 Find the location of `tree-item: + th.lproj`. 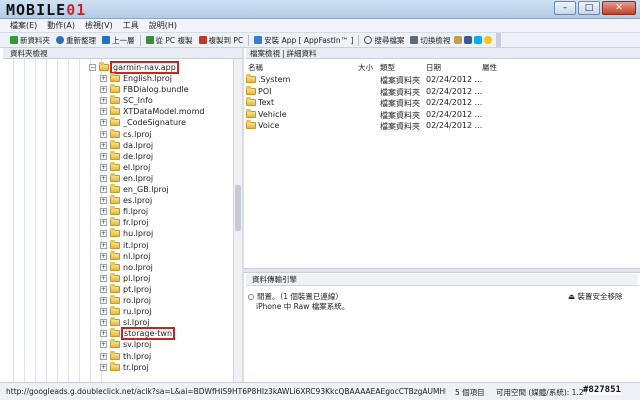

tree-item: + th.lproj is located at coordinates (125, 356).